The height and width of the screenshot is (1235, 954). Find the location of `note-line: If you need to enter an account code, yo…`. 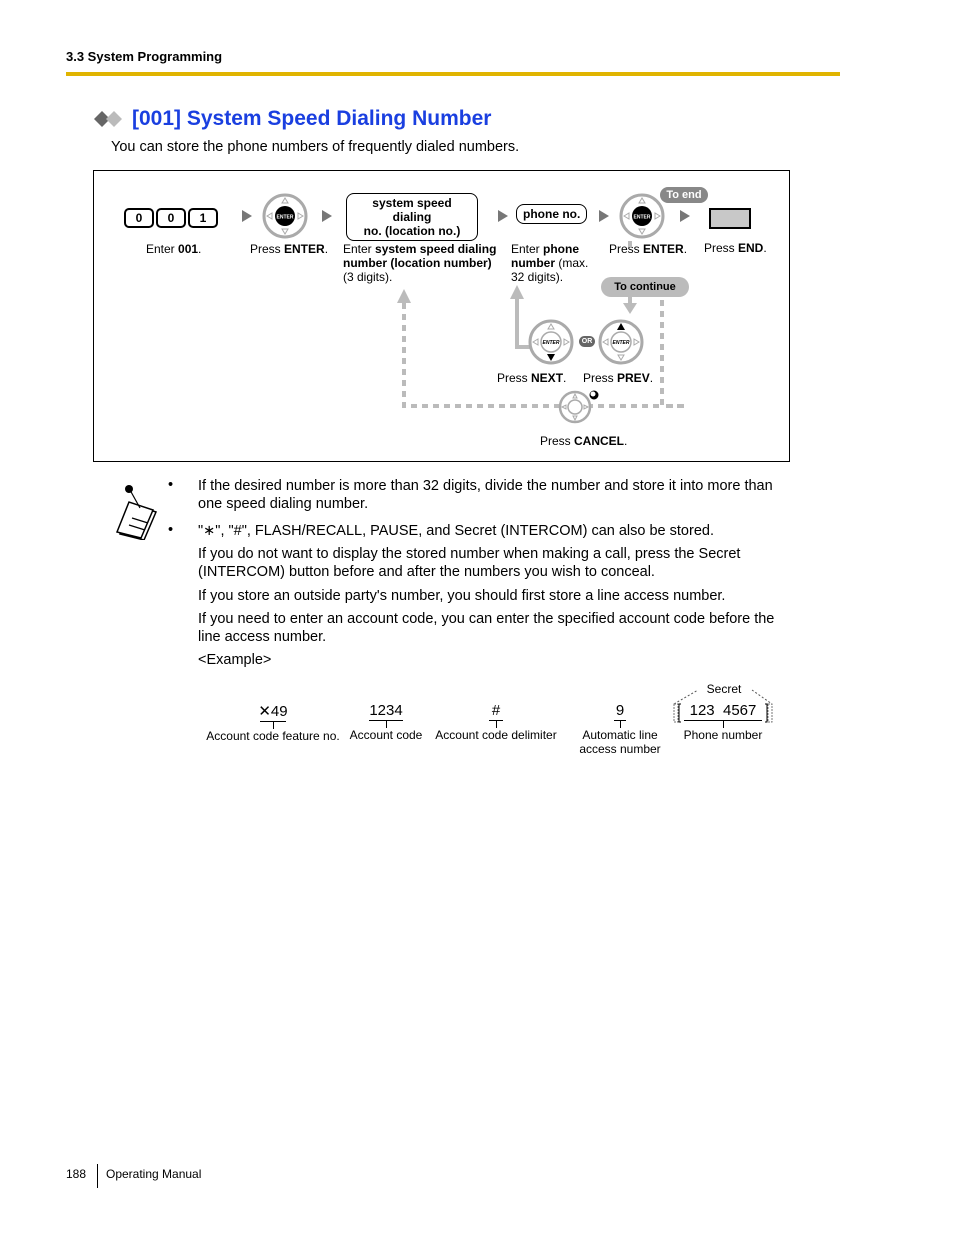

note-line: If you need to enter an account code, yo… is located at coordinates (486, 619).